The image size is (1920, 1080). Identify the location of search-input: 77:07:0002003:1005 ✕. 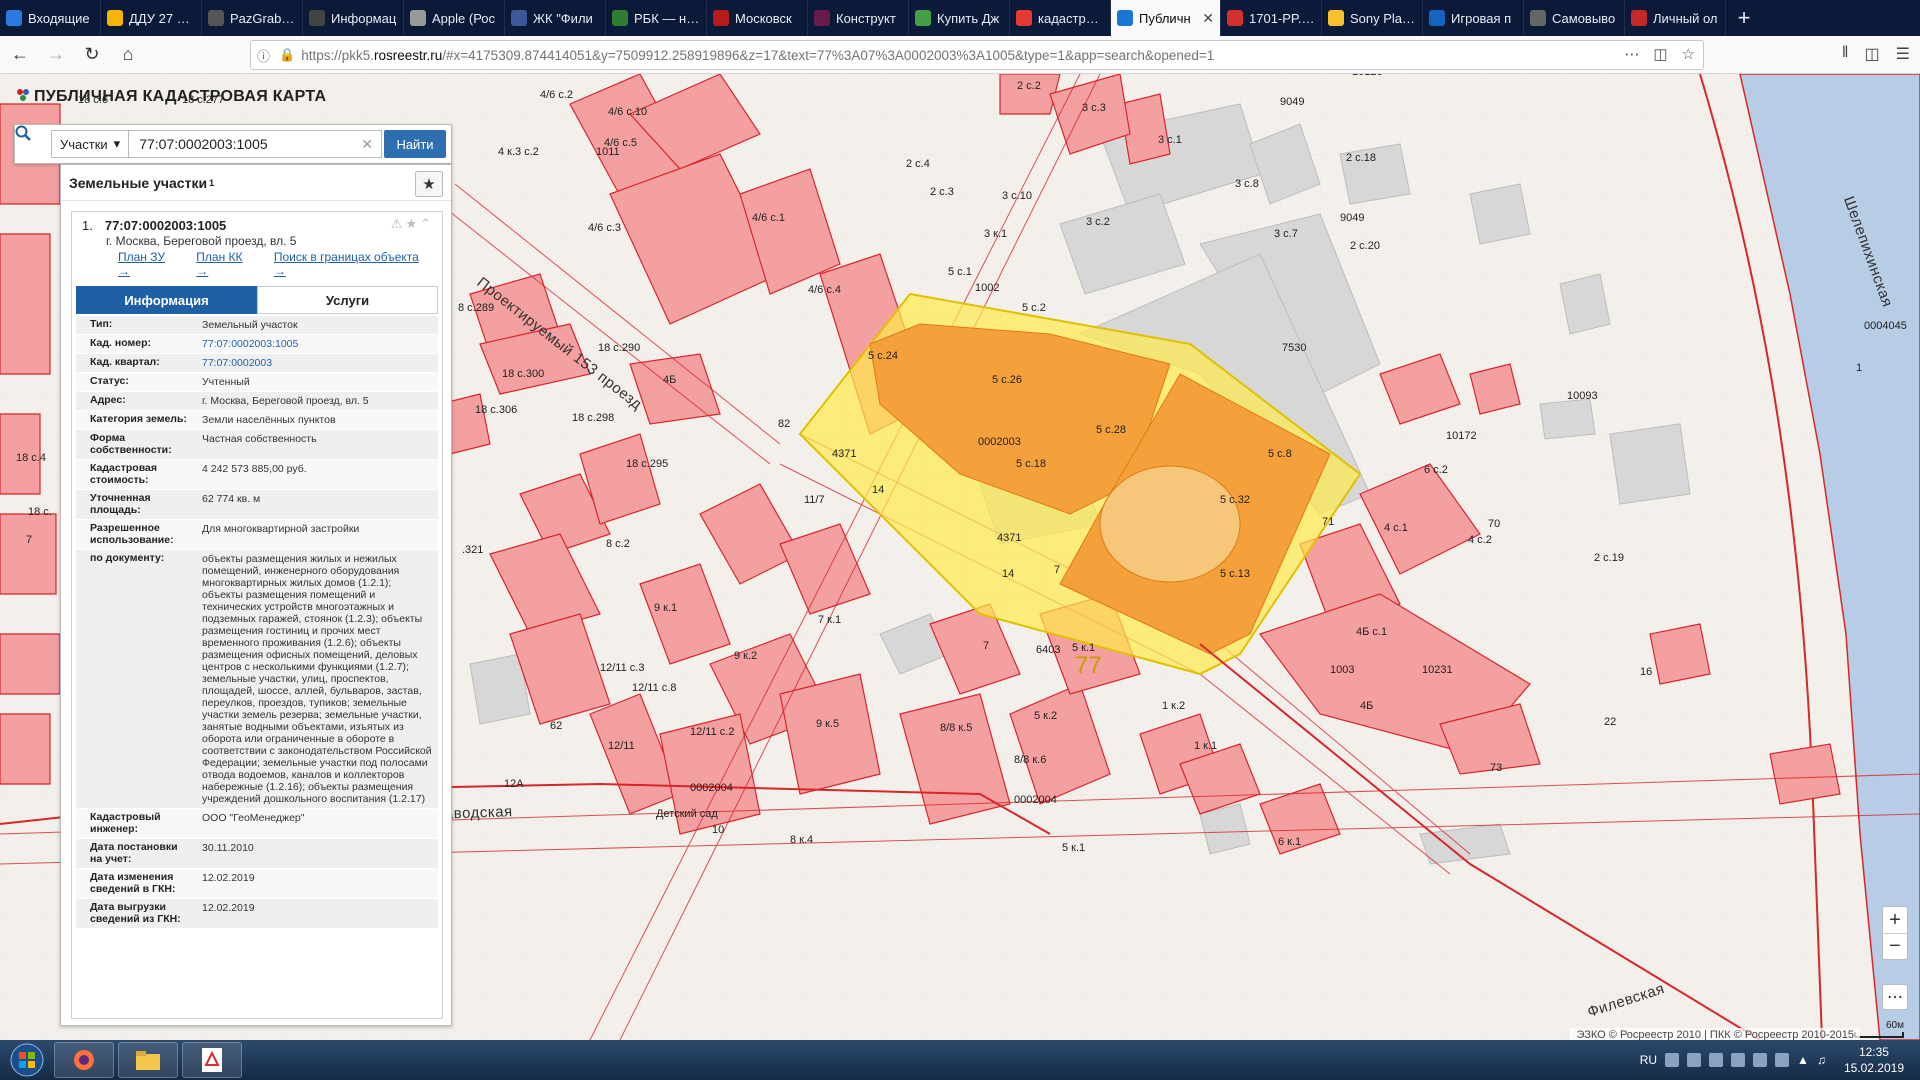
(255, 144).